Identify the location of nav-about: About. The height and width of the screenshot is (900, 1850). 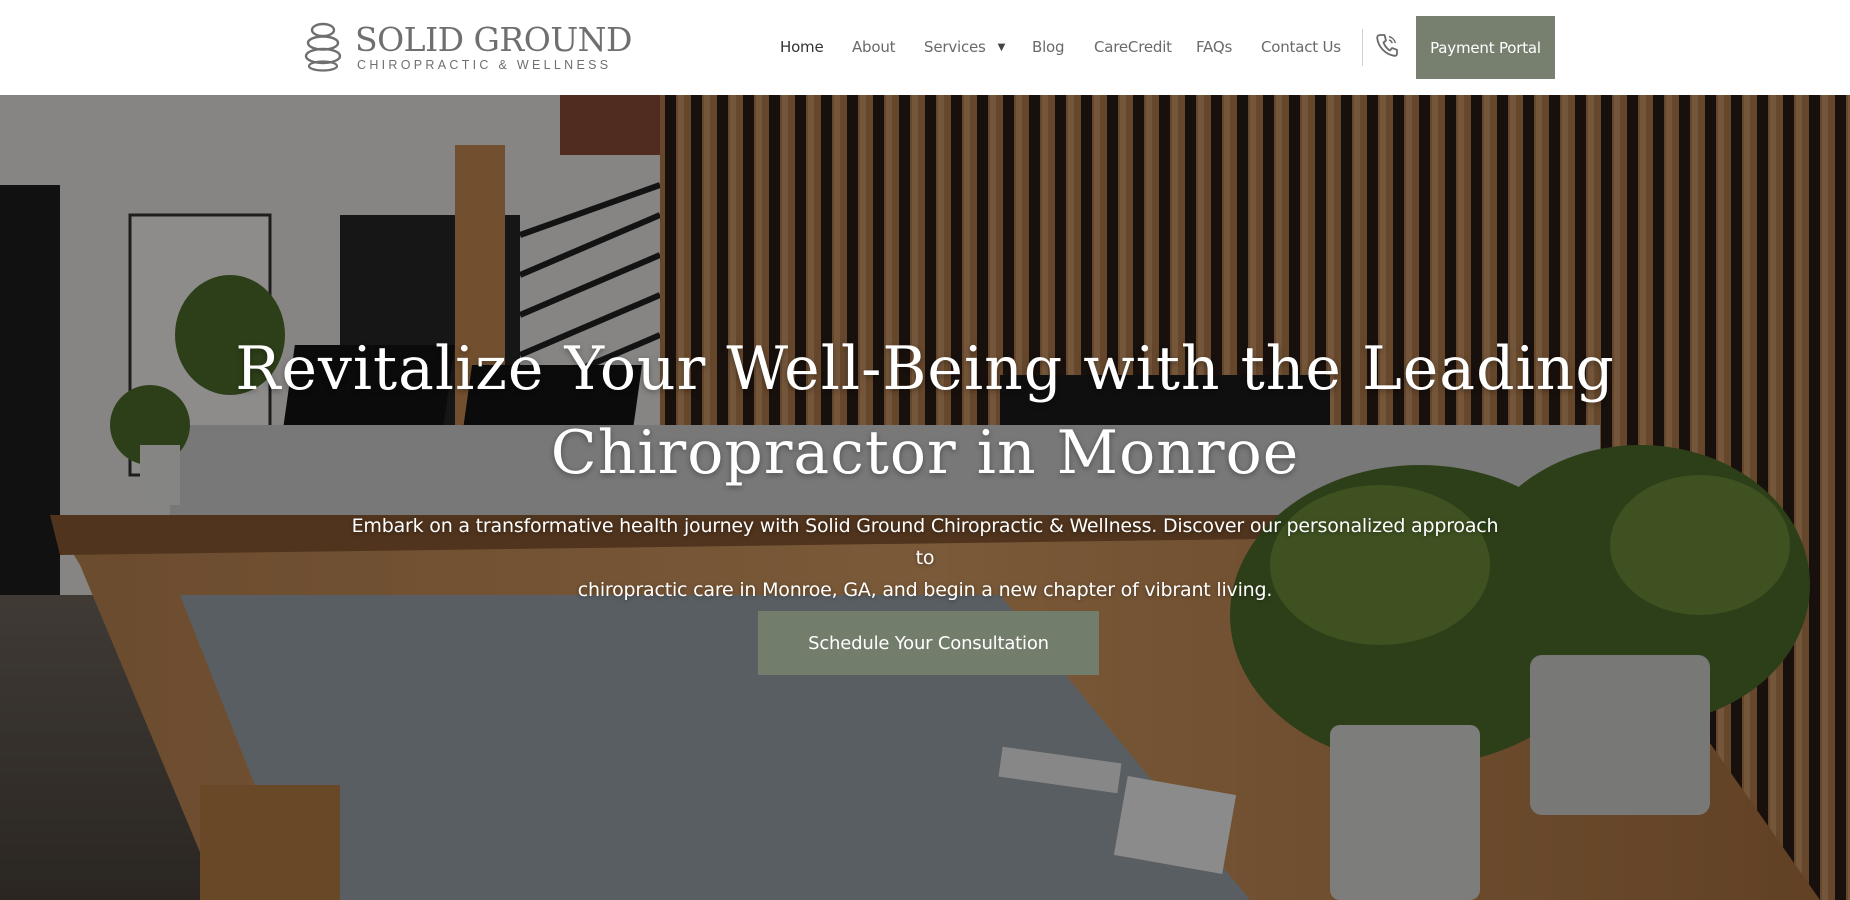
(874, 47).